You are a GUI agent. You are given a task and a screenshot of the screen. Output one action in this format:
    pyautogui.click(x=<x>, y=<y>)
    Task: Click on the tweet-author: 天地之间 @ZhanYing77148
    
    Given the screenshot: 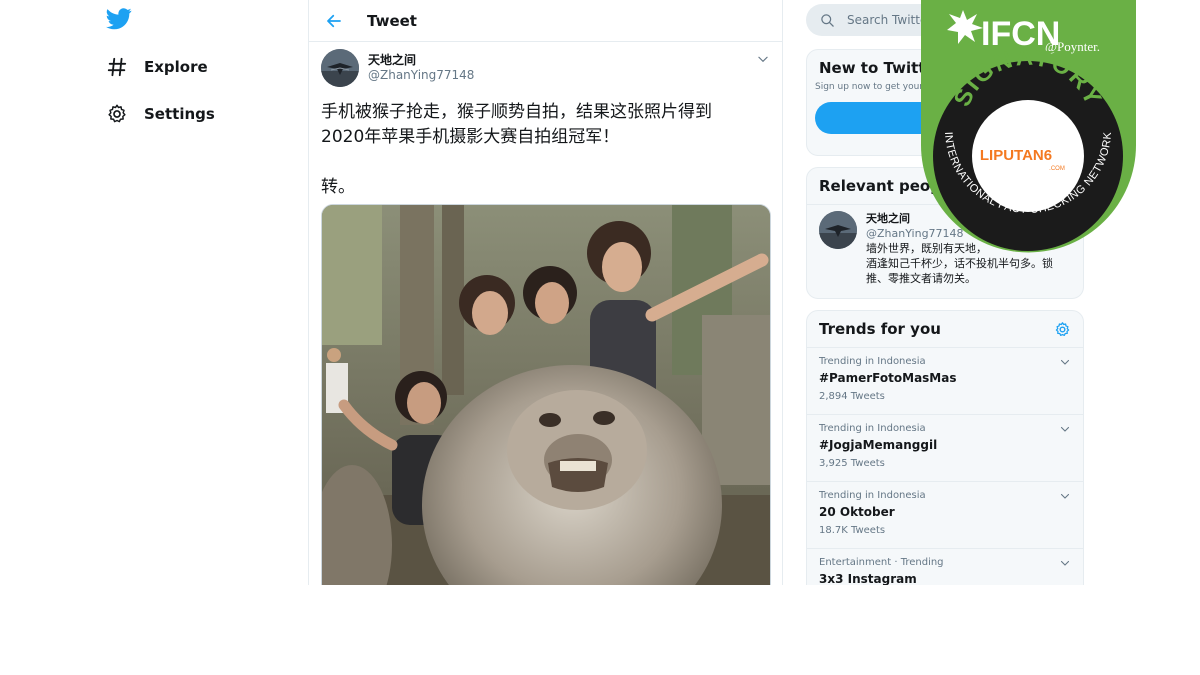 What is the action you would take?
    pyautogui.click(x=397, y=68)
    